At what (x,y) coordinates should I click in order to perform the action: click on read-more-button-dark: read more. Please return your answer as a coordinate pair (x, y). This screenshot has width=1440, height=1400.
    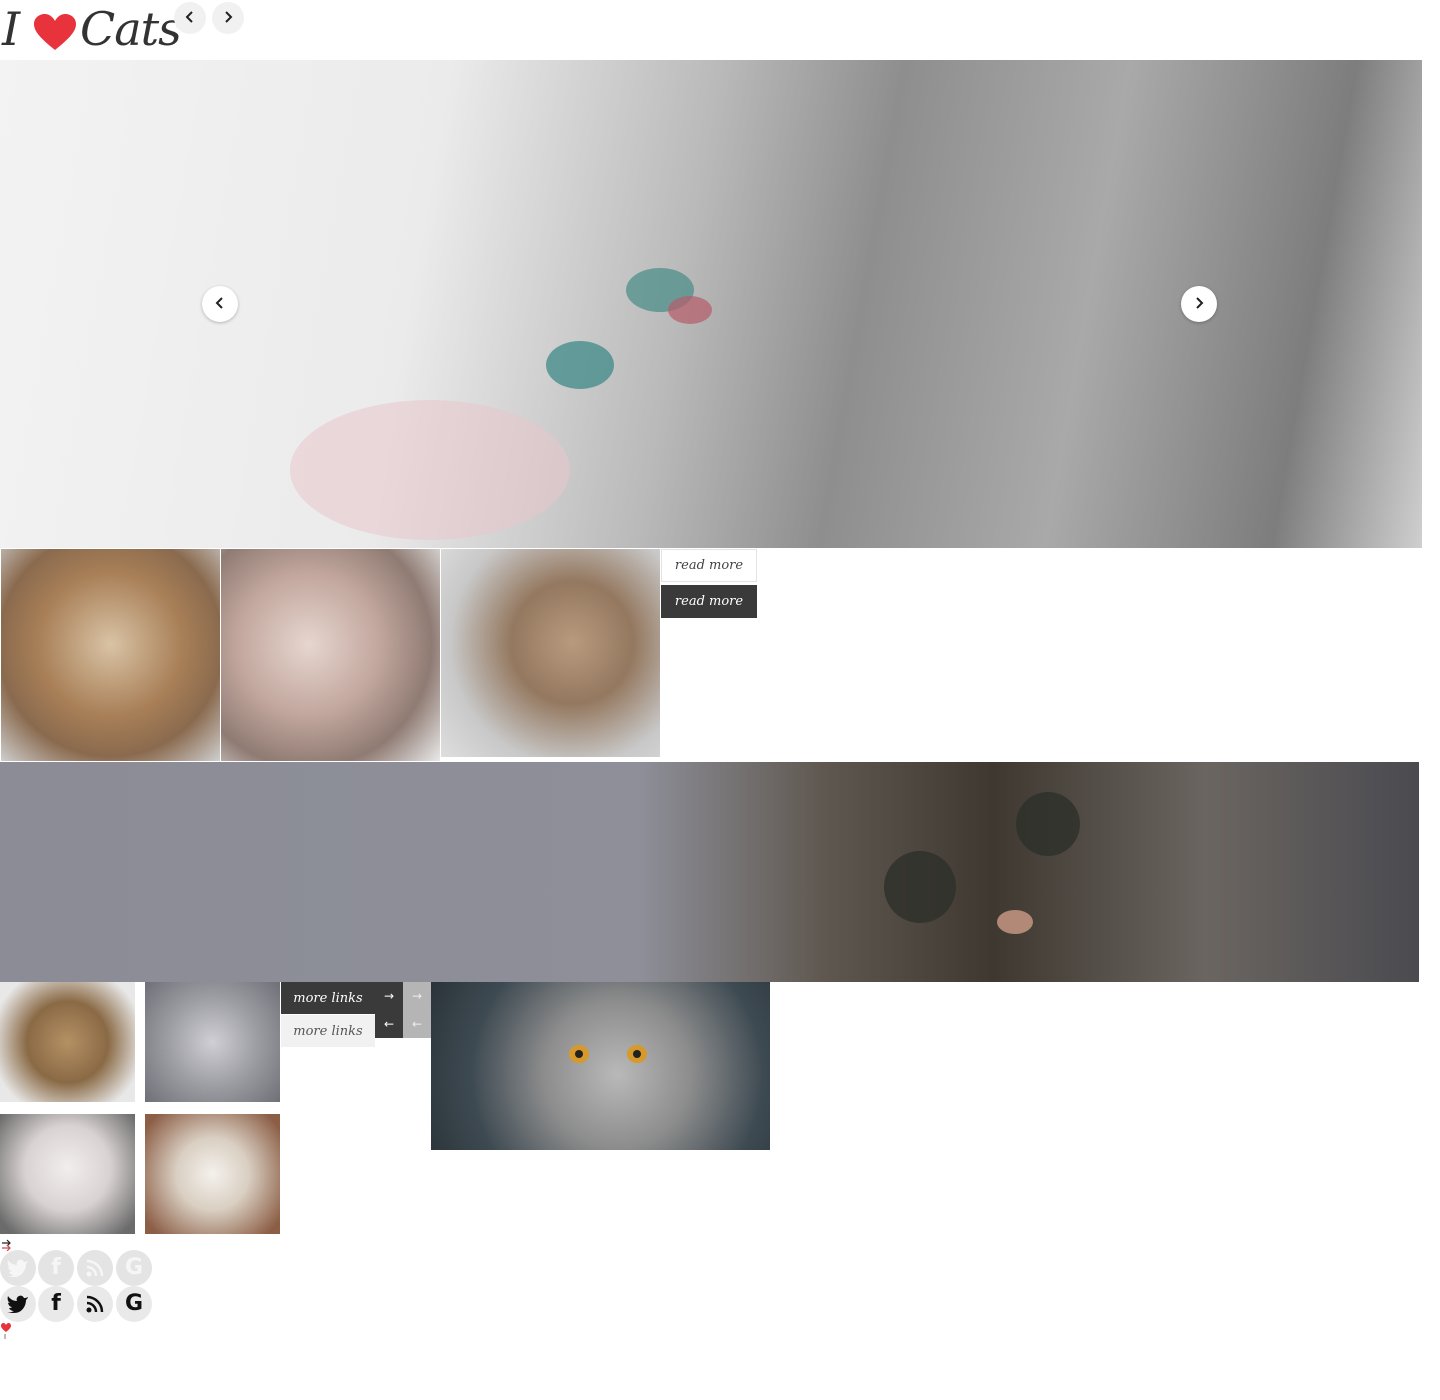
    Looking at the image, I should click on (709, 601).